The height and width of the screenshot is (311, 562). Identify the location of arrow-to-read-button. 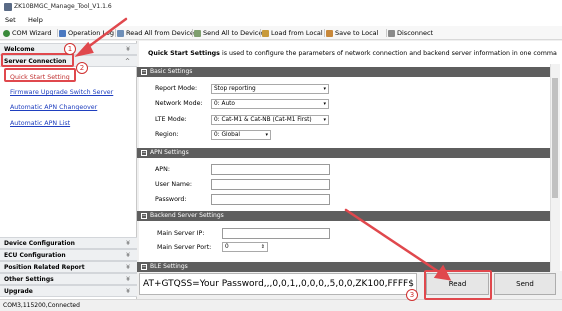
(394, 242).